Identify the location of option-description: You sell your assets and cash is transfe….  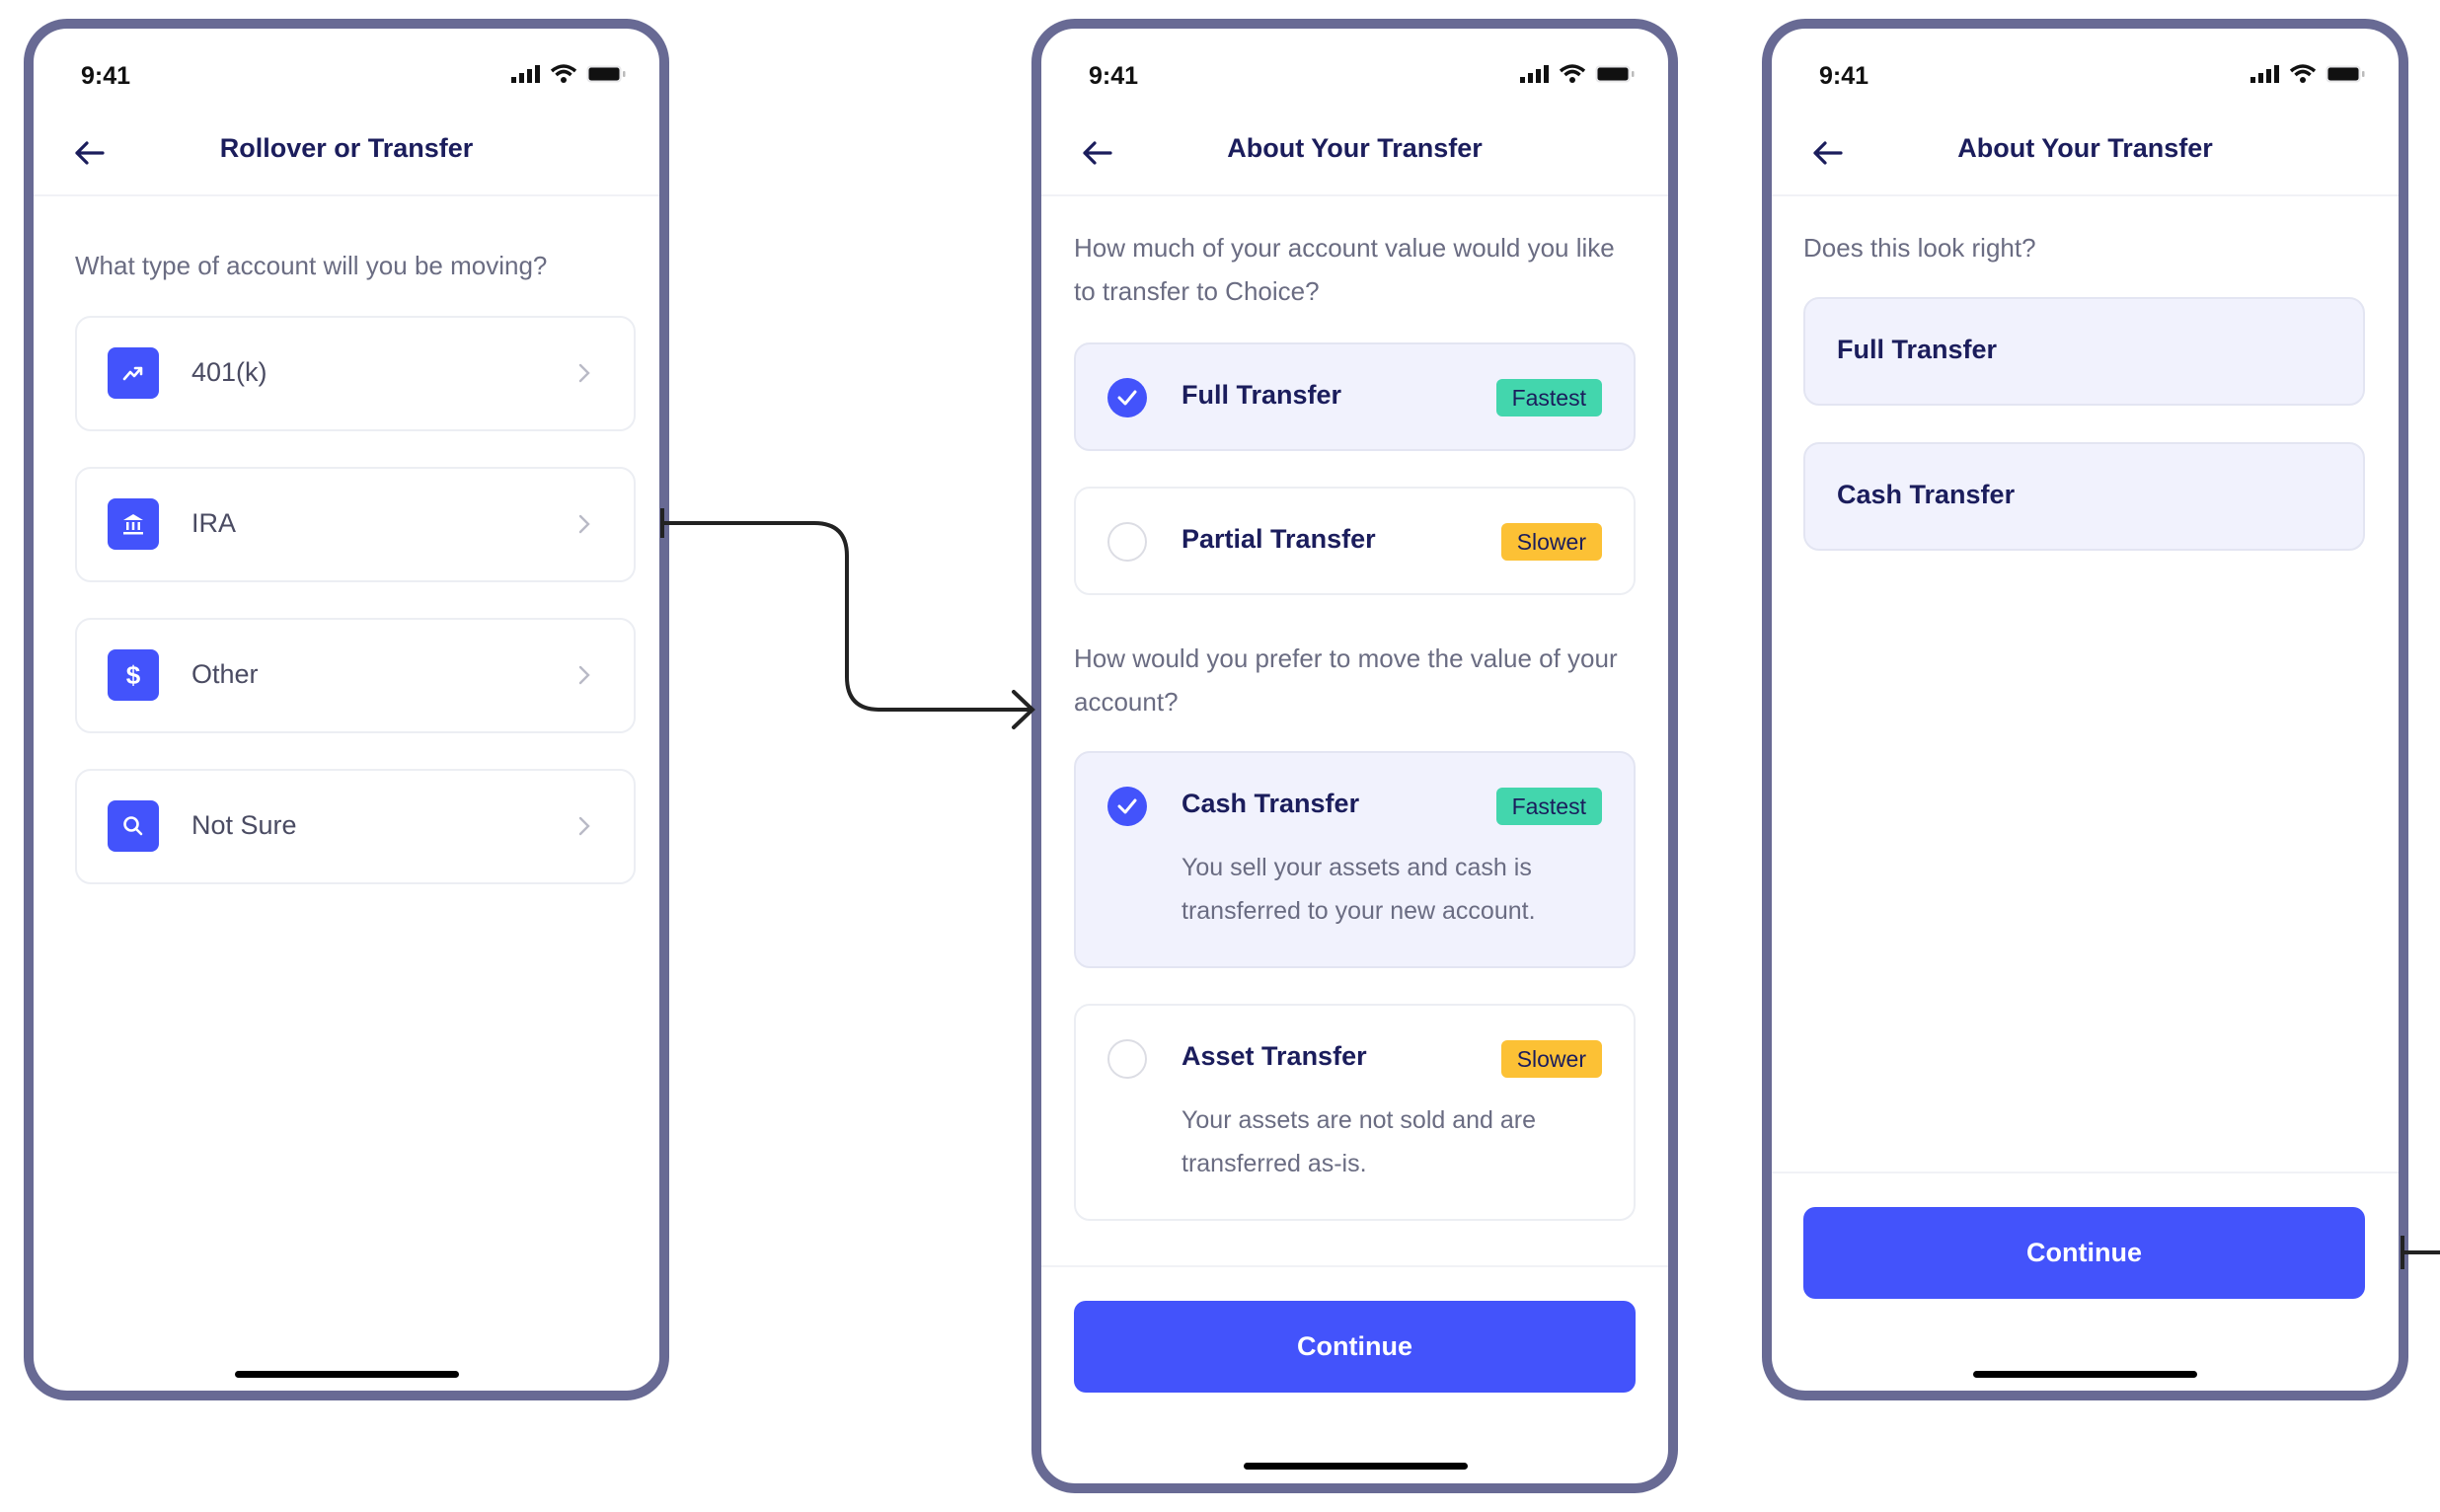
(1359, 889).